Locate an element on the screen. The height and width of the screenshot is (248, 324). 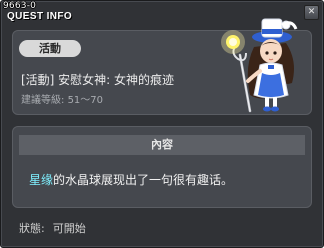
status-row: 狀態: 可開始 is located at coordinates (52, 228).